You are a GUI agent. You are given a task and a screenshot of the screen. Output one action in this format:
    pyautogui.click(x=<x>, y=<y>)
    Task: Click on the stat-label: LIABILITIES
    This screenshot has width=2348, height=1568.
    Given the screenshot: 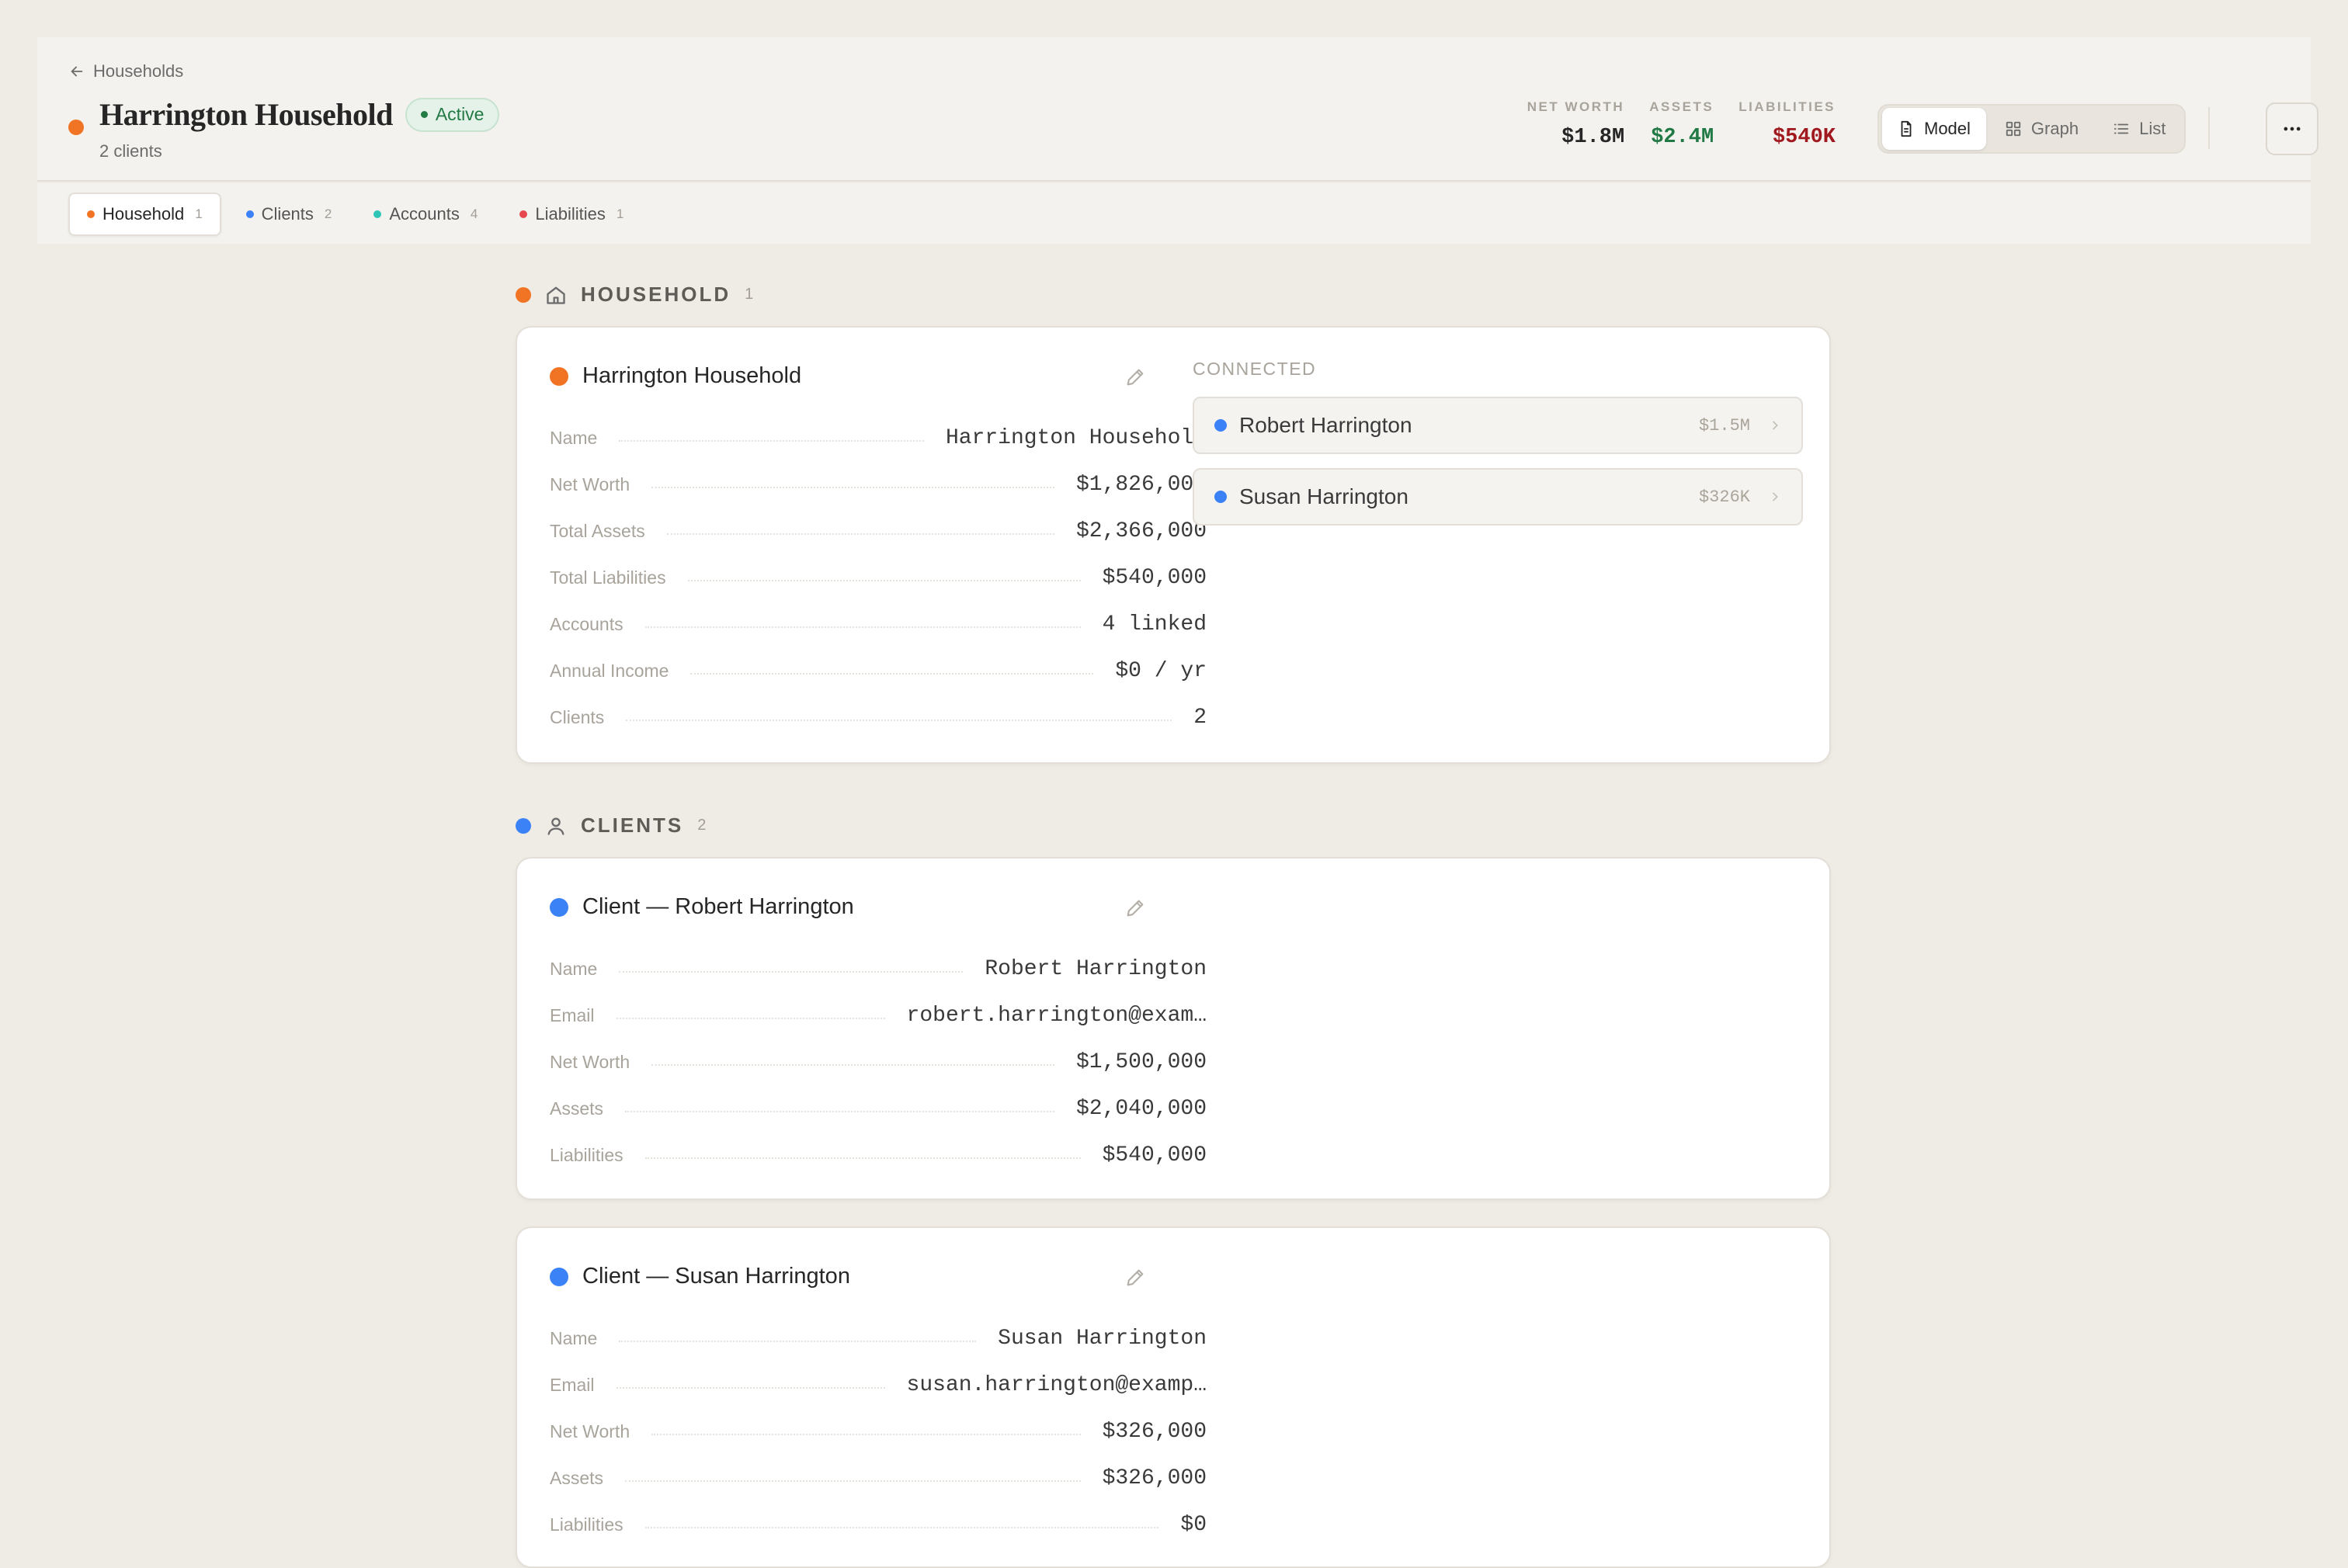 What is the action you would take?
    pyautogui.click(x=1787, y=106)
    